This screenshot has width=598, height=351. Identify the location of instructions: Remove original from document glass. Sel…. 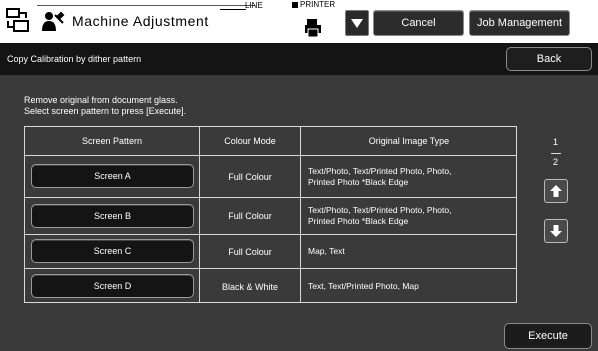
(105, 106).